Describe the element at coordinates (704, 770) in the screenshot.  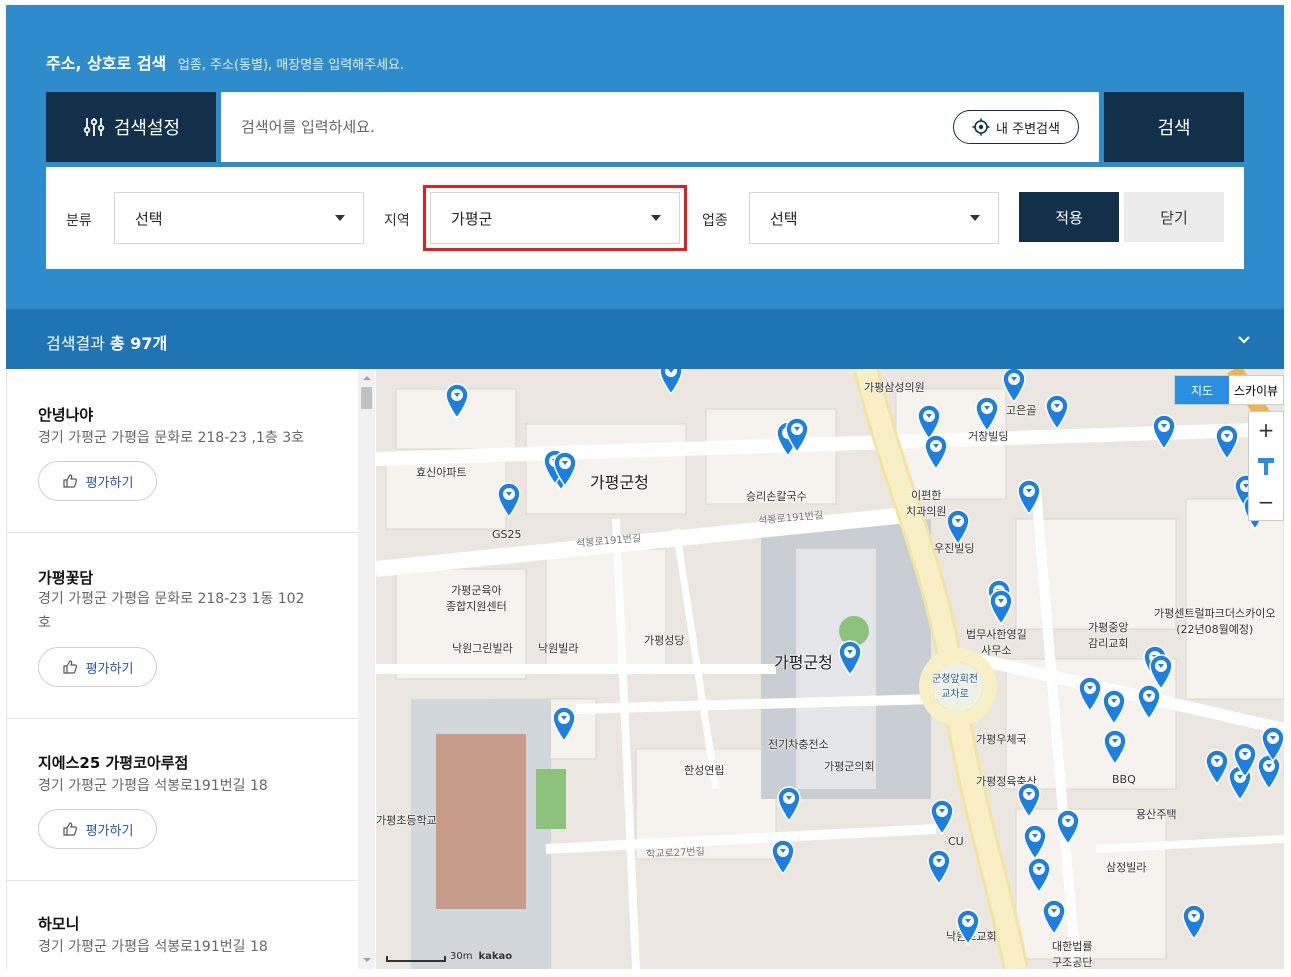
I see `map-label-hansung: 한성연립` at that location.